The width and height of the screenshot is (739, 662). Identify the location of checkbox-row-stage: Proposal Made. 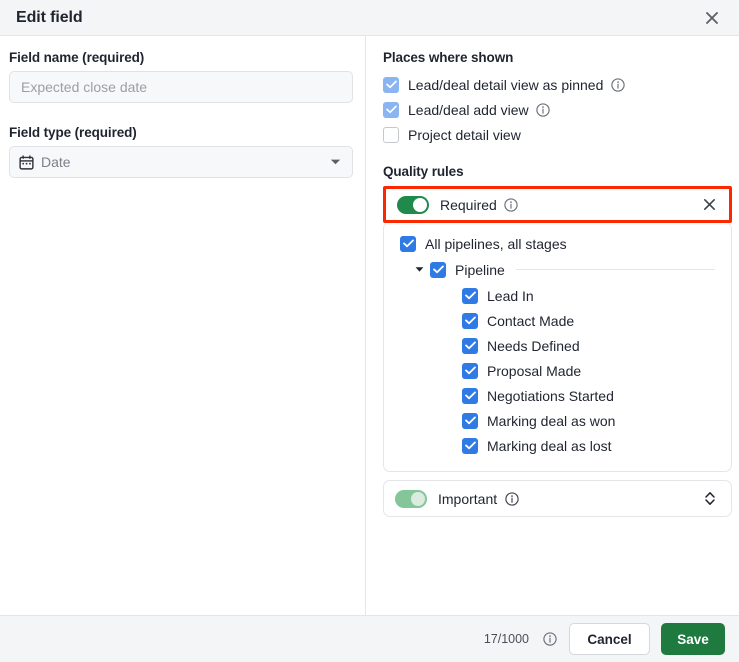
(557, 370).